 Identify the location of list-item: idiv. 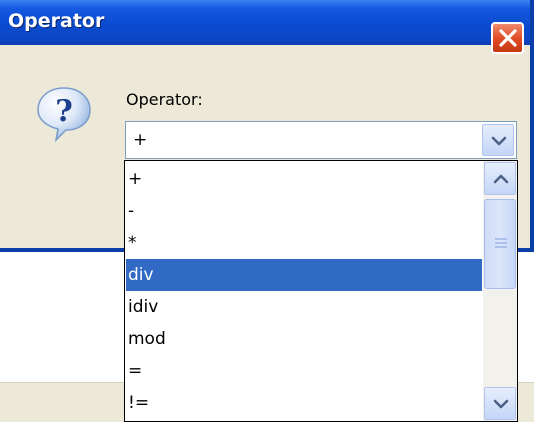
(304, 307).